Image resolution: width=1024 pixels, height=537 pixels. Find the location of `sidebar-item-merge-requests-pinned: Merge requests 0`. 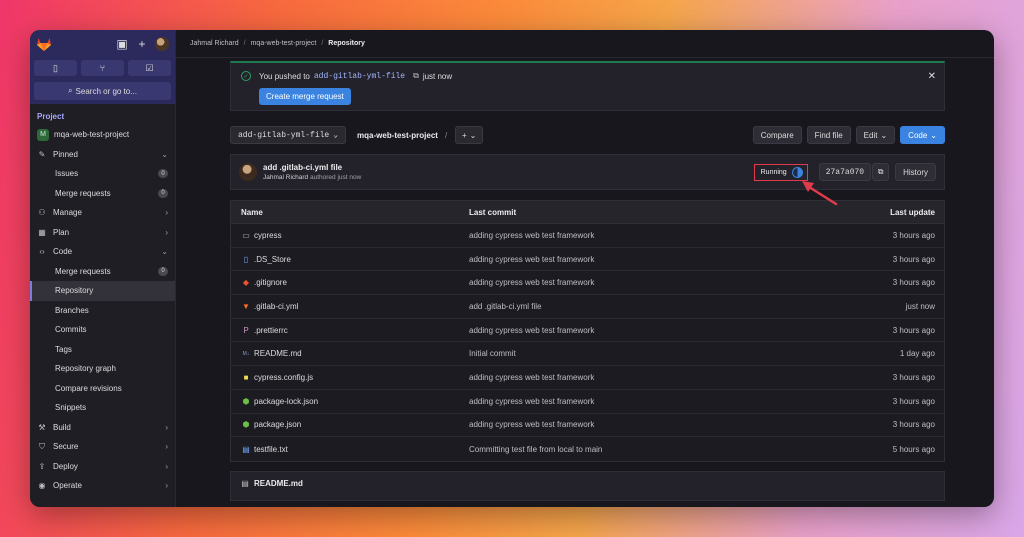

sidebar-item-merge-requests-pinned: Merge requests 0 is located at coordinates (102, 194).